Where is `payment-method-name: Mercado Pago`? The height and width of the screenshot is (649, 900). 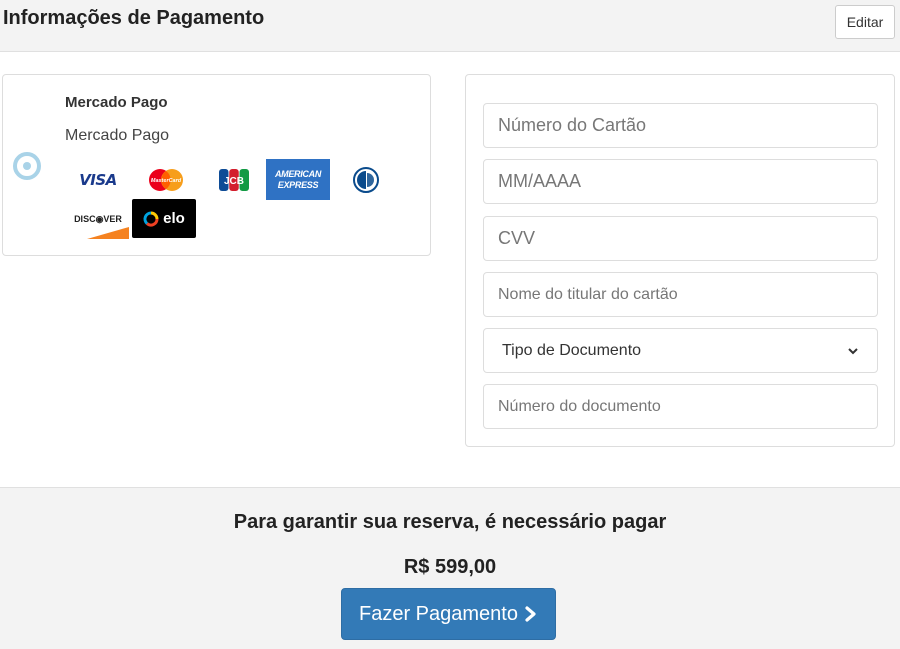
payment-method-name: Mercado Pago is located at coordinates (116, 102).